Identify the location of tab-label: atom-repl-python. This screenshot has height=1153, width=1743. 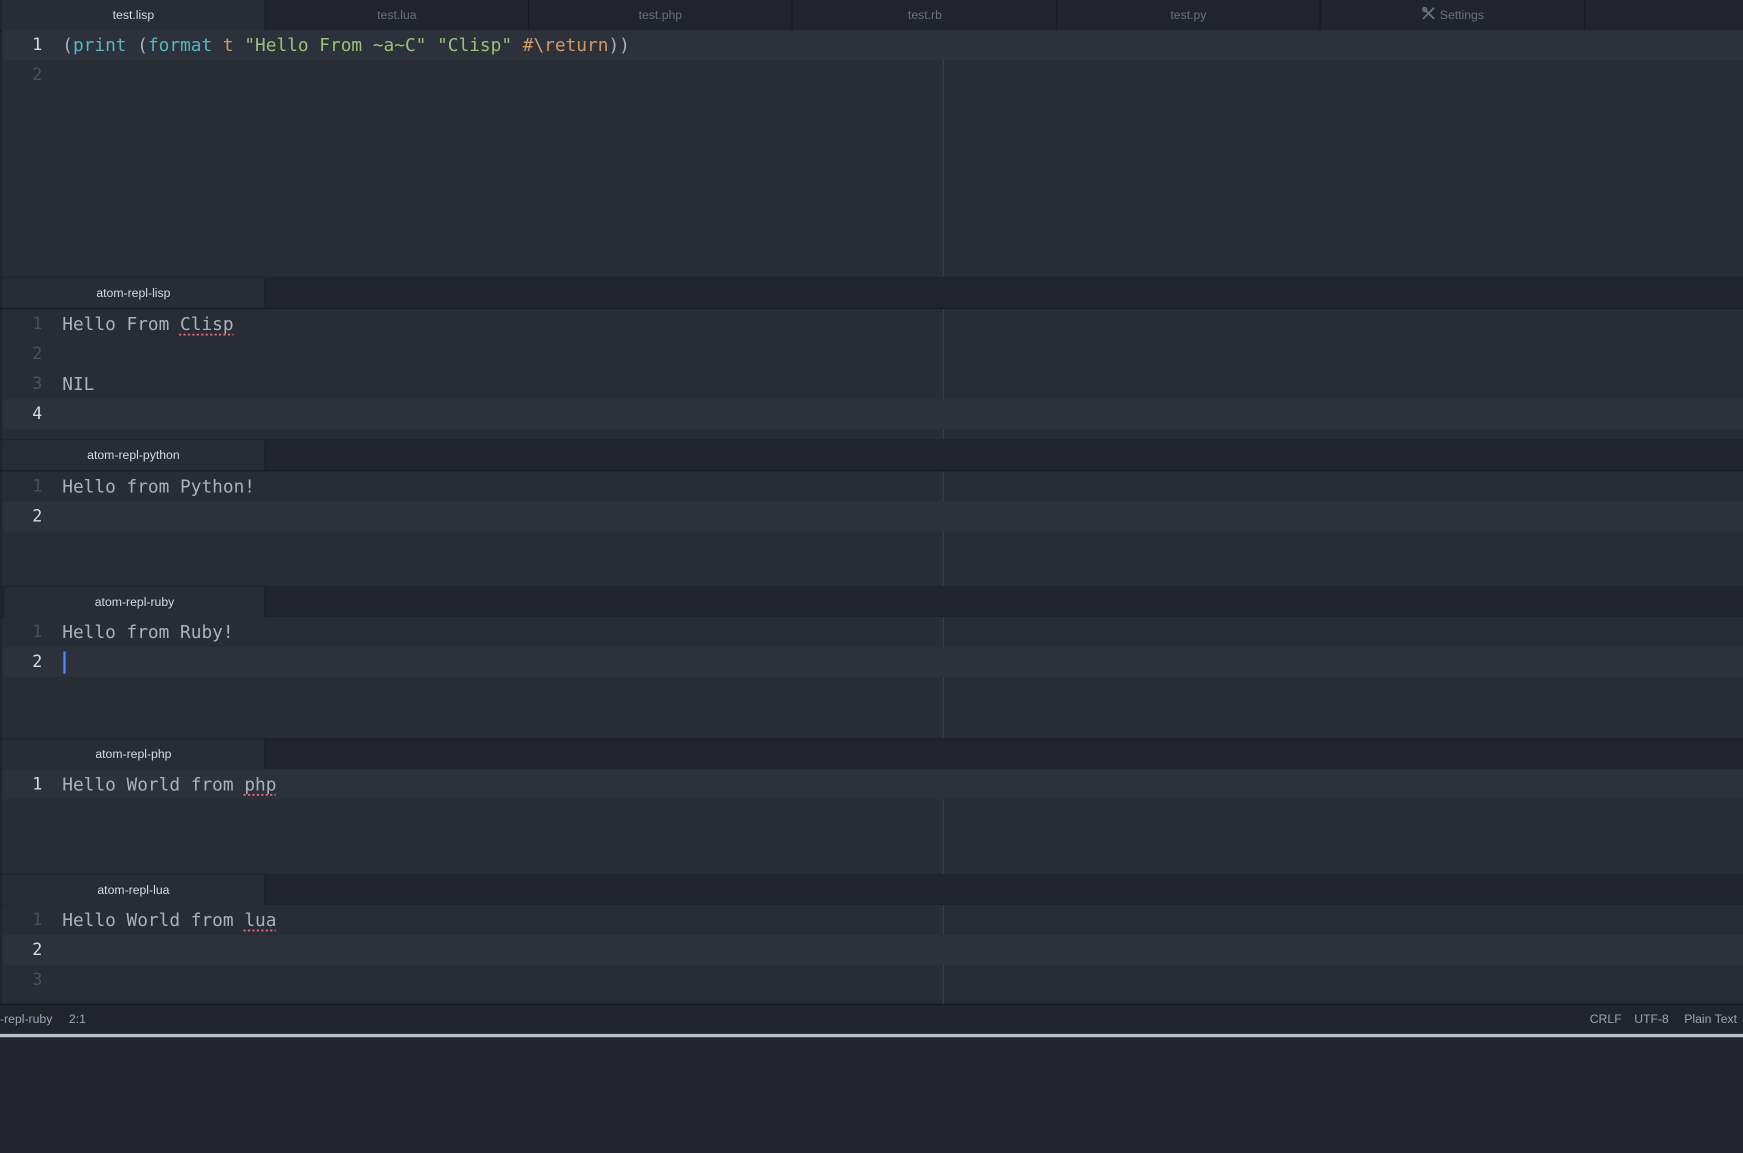
(133, 455).